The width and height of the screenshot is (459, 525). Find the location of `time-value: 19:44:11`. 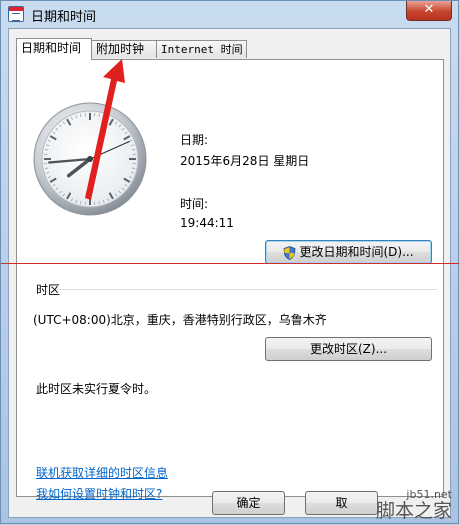

time-value: 19:44:11 is located at coordinates (207, 223).